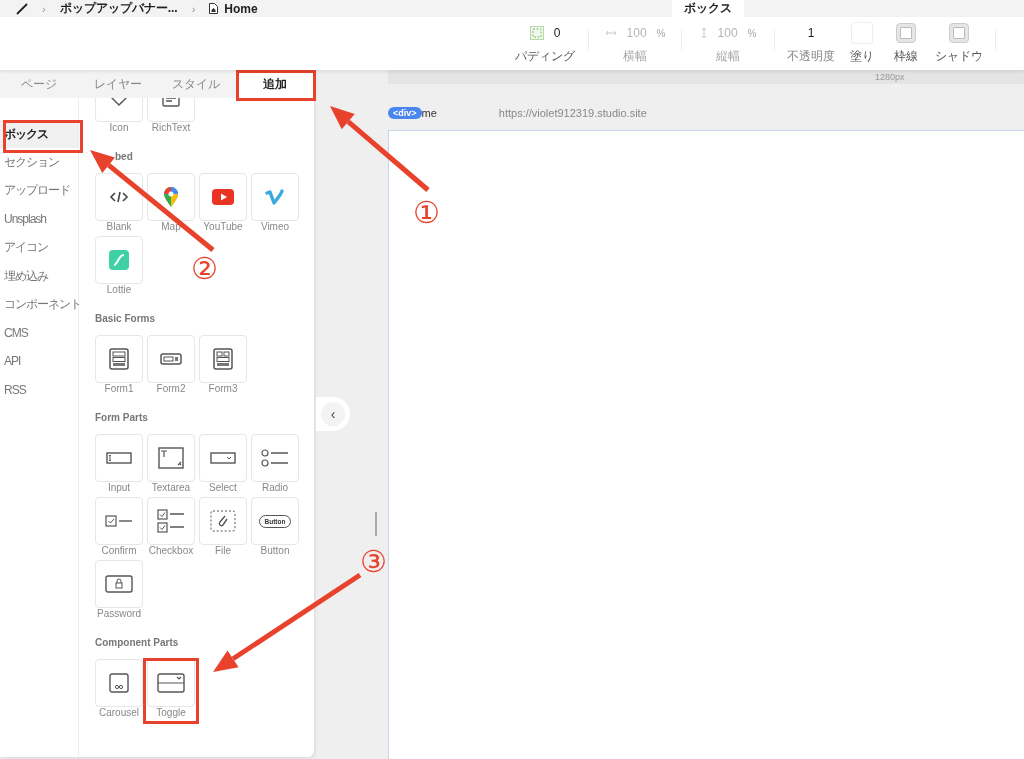 This screenshot has height=759, width=1024. Describe the element at coordinates (635, 56) in the screenshot. I see `property-label: 横幅` at that location.